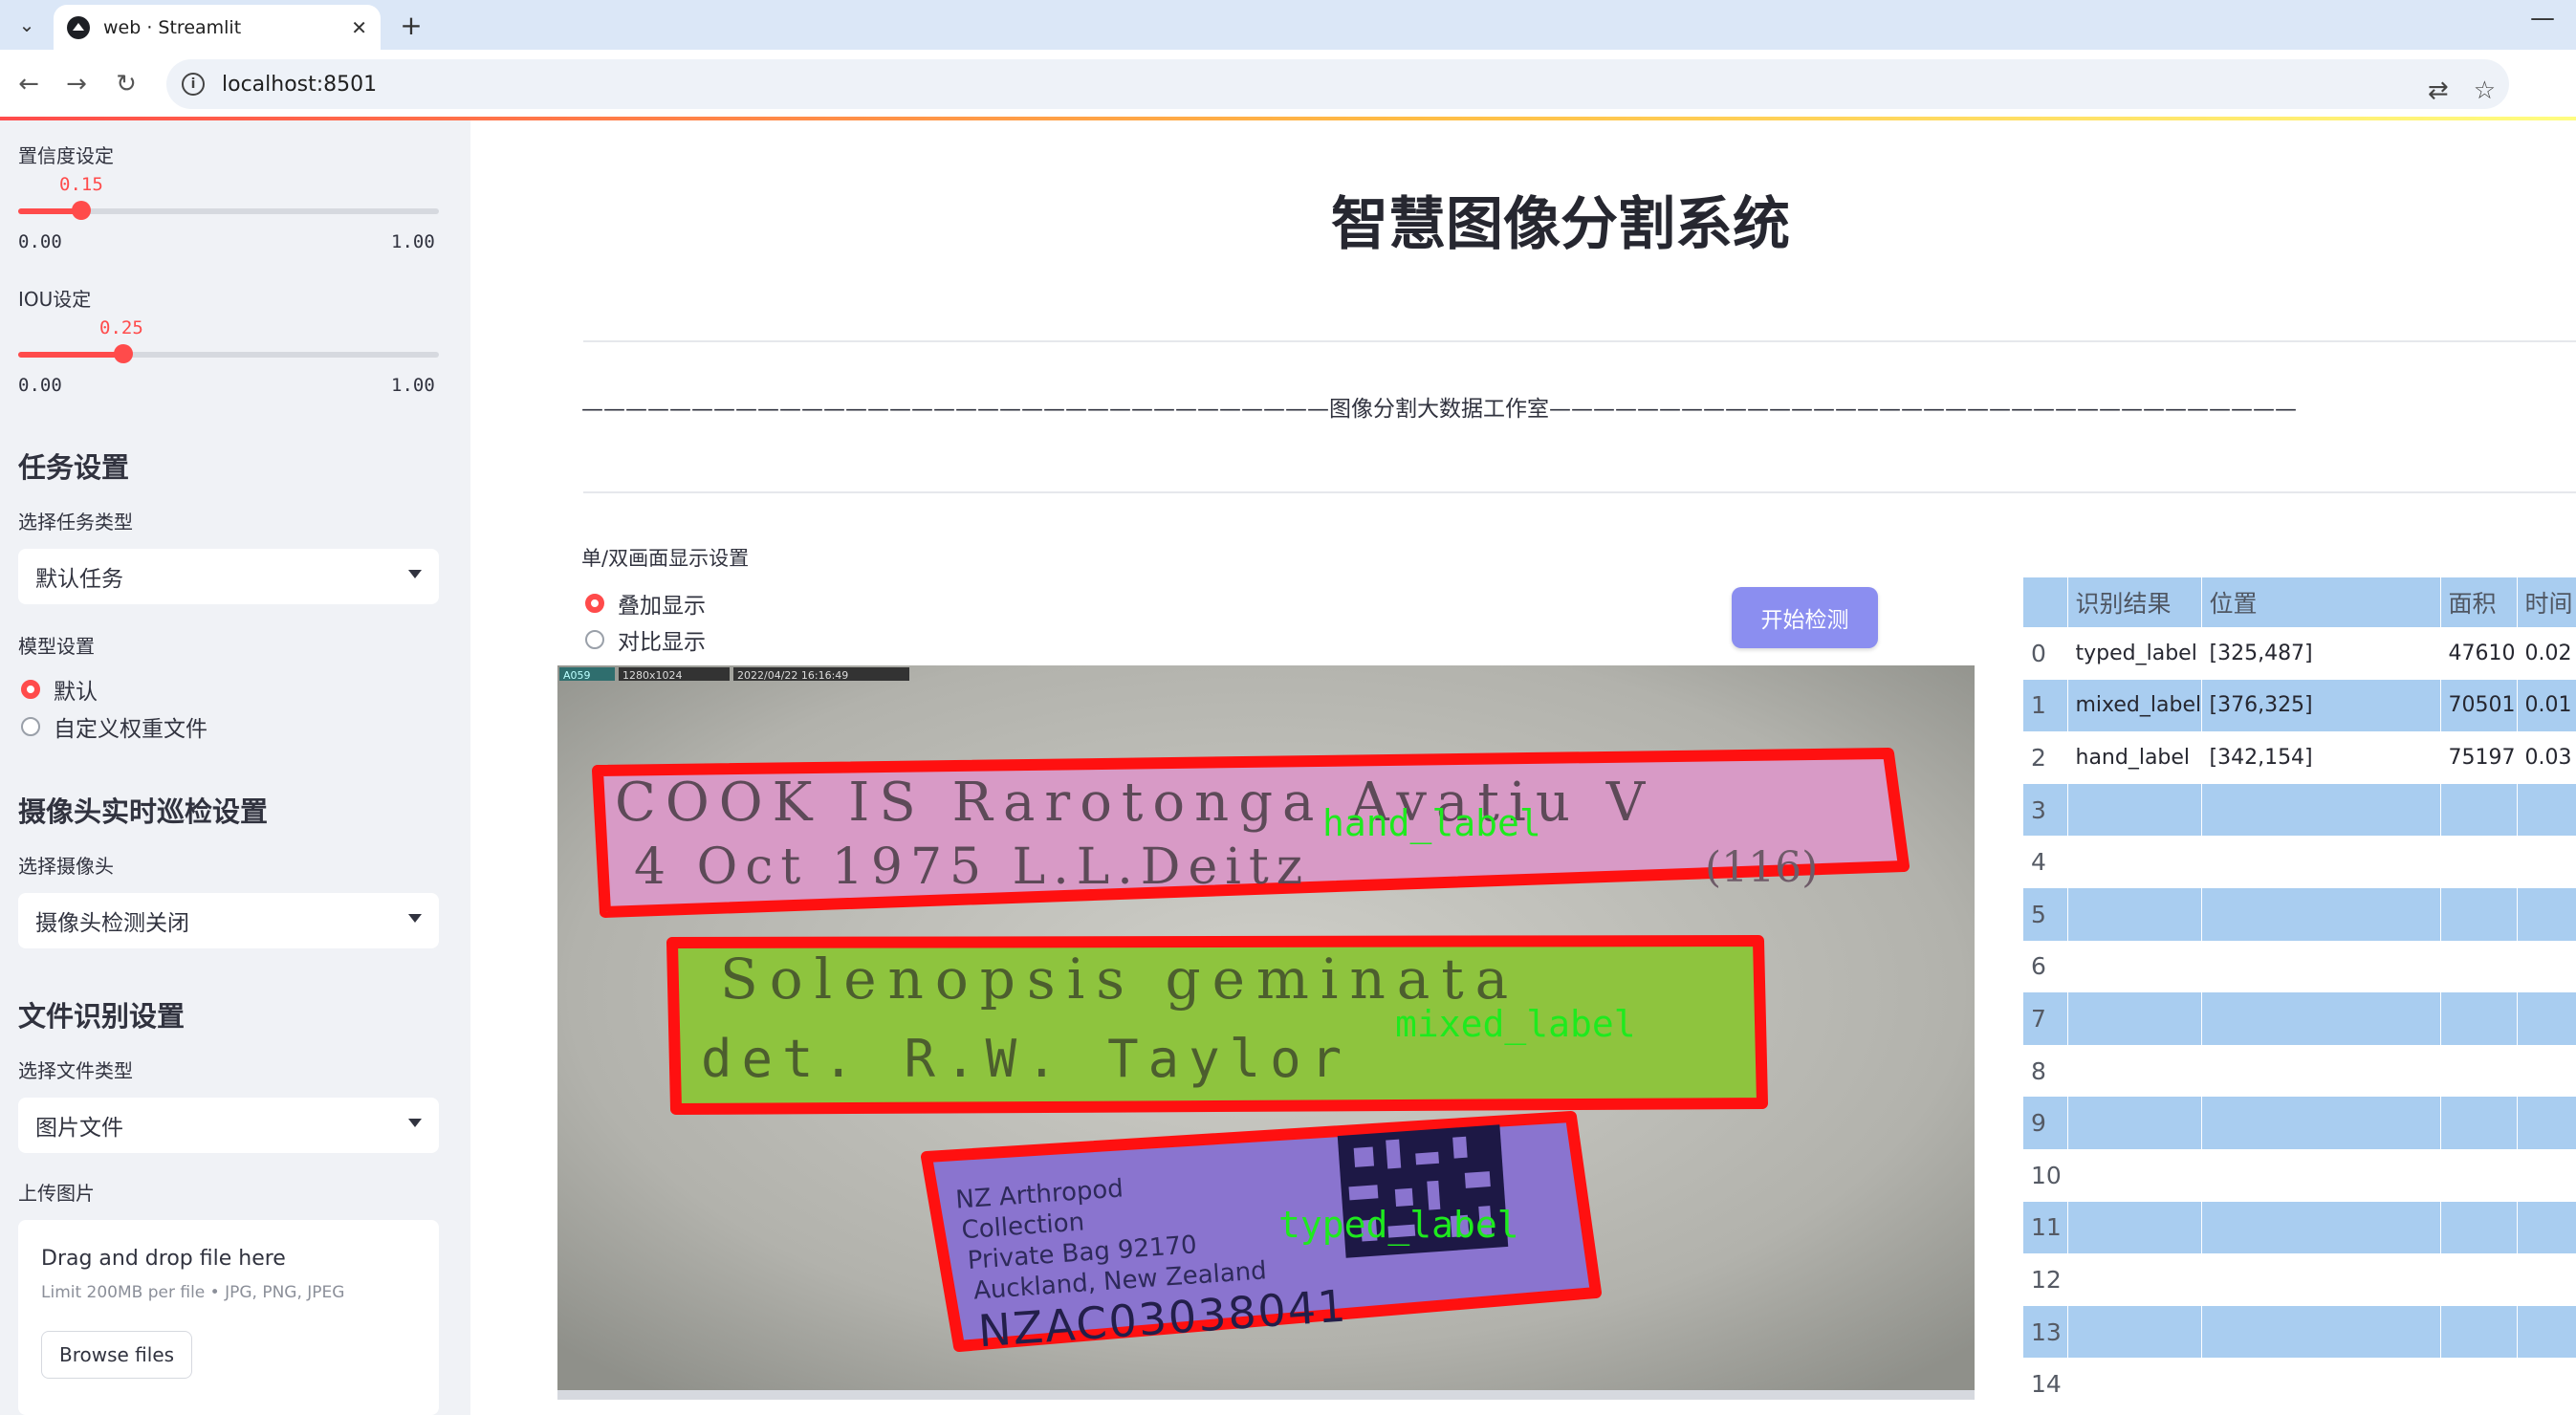 The width and height of the screenshot is (2576, 1415). Describe the element at coordinates (56, 1193) in the screenshot. I see `upload-label: 上传图片` at that location.